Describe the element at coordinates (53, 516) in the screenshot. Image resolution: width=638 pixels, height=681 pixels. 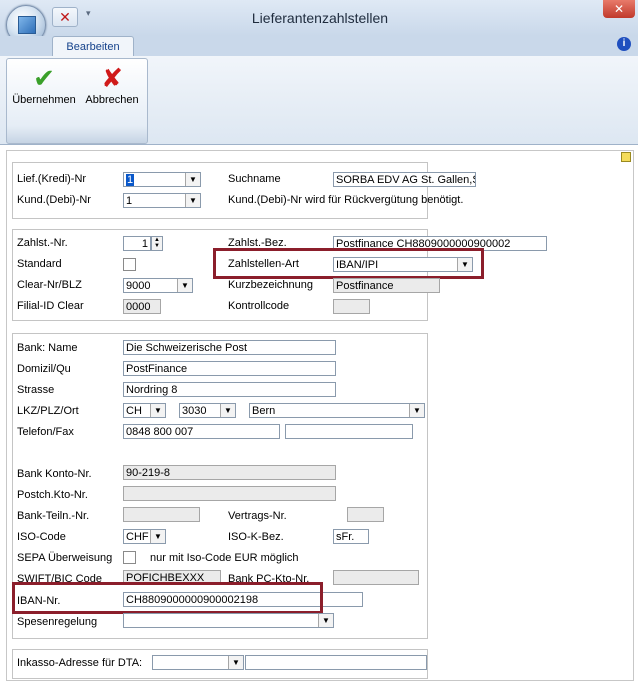
I see `teiln-label: Bank-Teiln.-Nr.` at that location.